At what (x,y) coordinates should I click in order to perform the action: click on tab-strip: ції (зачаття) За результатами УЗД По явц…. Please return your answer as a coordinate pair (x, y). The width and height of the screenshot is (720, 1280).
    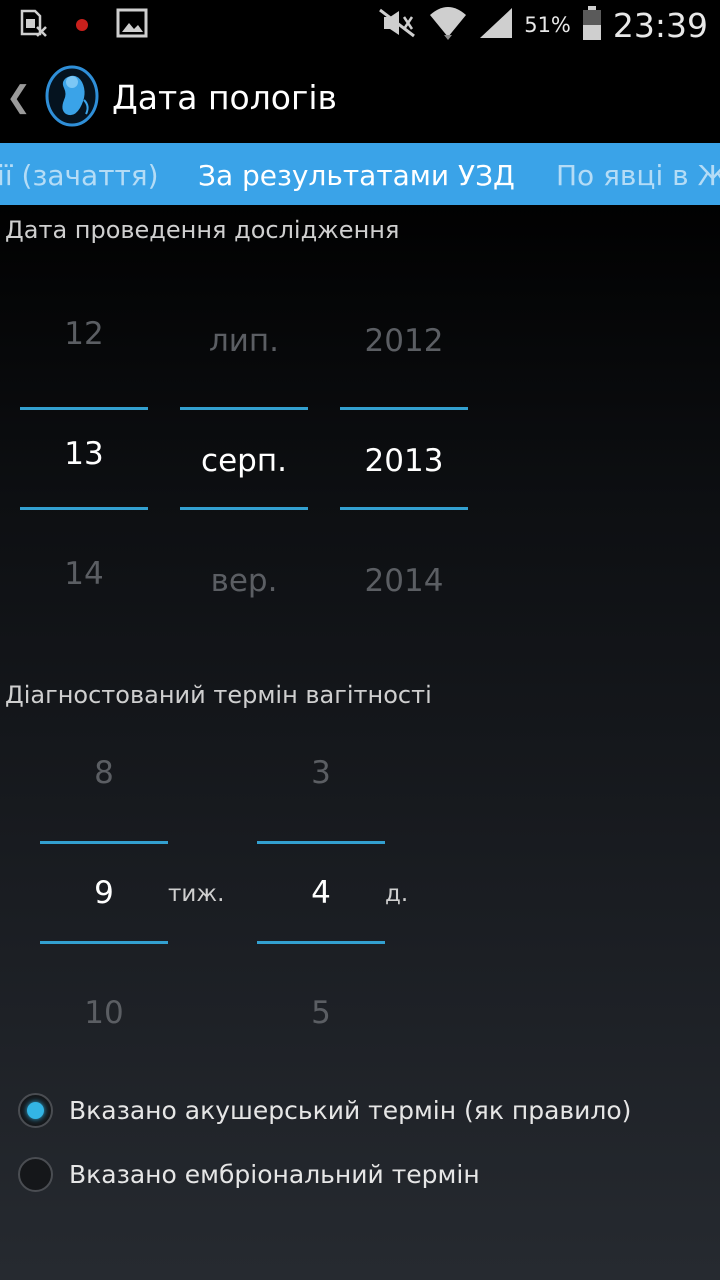
    Looking at the image, I should click on (360, 174).